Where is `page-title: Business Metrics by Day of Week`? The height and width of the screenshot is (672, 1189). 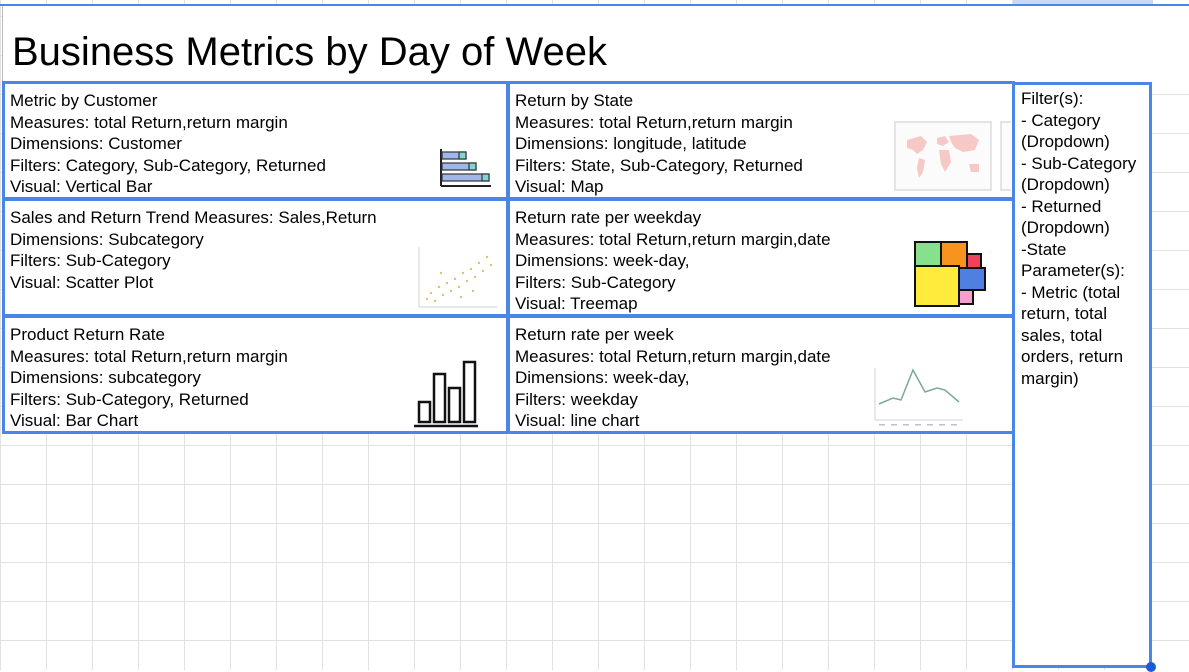
page-title: Business Metrics by Day of Week is located at coordinates (310, 52).